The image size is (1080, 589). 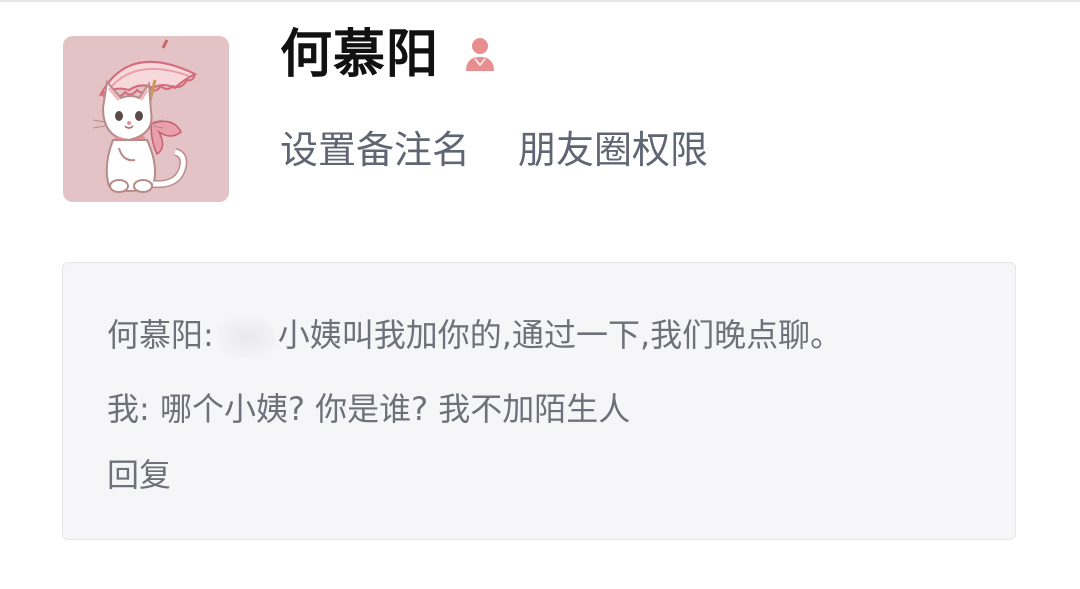 I want to click on moments-permission-button: 朋友圈权限, so click(x=613, y=150).